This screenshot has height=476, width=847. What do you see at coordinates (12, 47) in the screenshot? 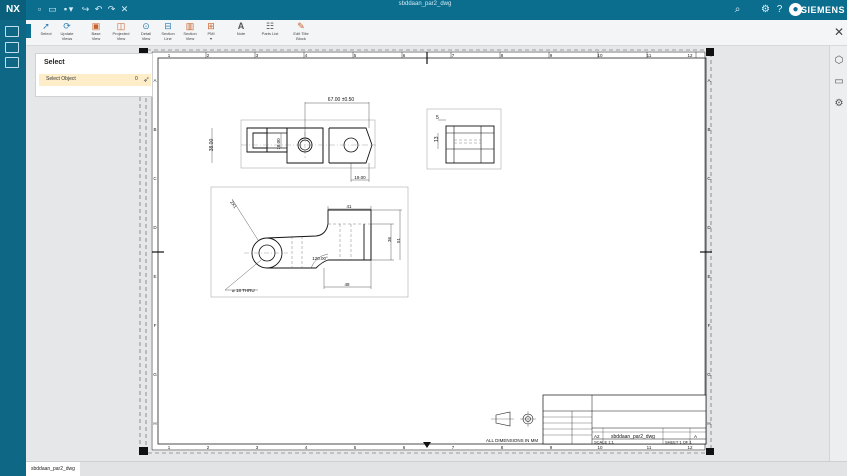
I see `assembly-navigator-icon` at bounding box center [12, 47].